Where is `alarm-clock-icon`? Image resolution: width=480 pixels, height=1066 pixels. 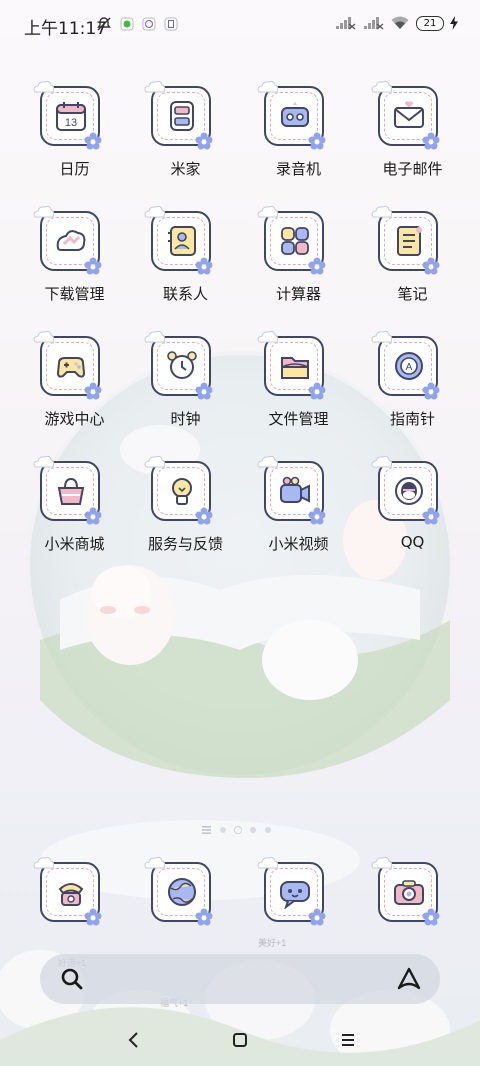
alarm-clock-icon is located at coordinates (182, 365).